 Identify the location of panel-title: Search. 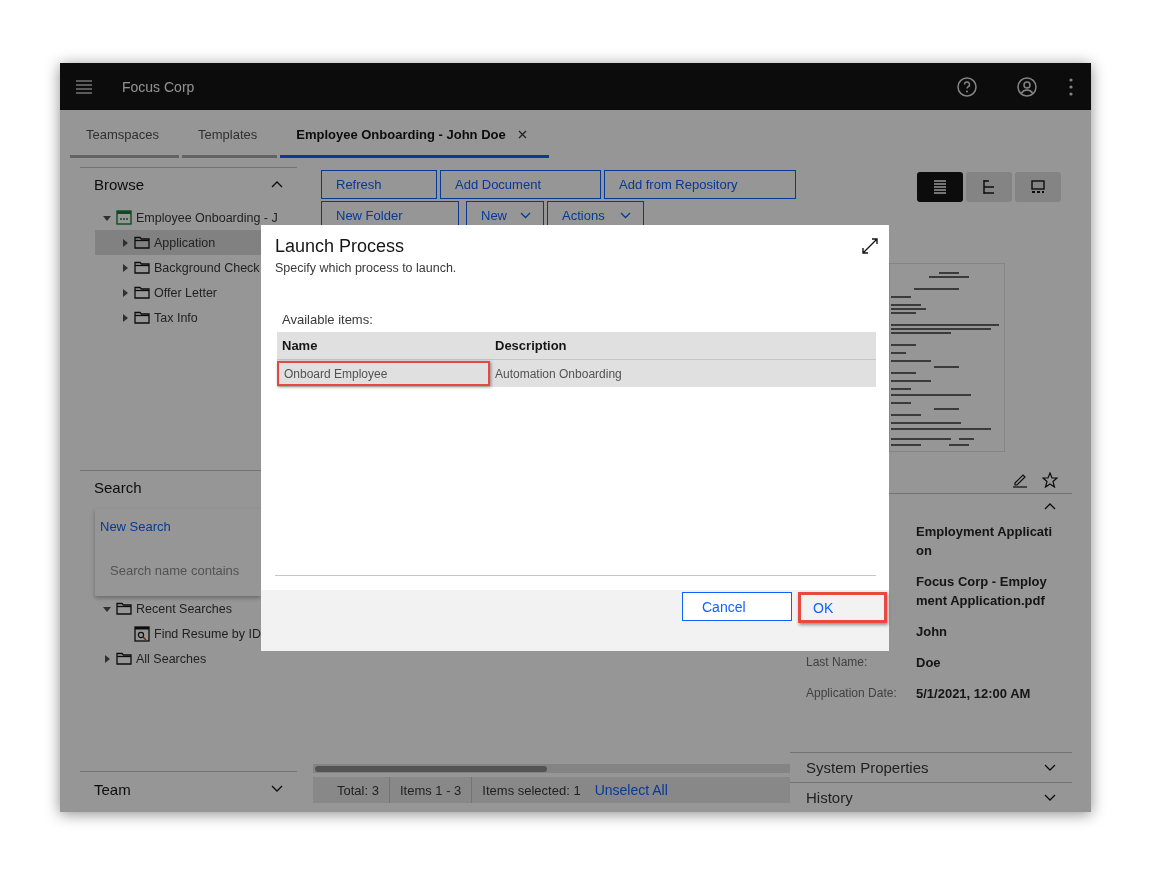
(118, 487).